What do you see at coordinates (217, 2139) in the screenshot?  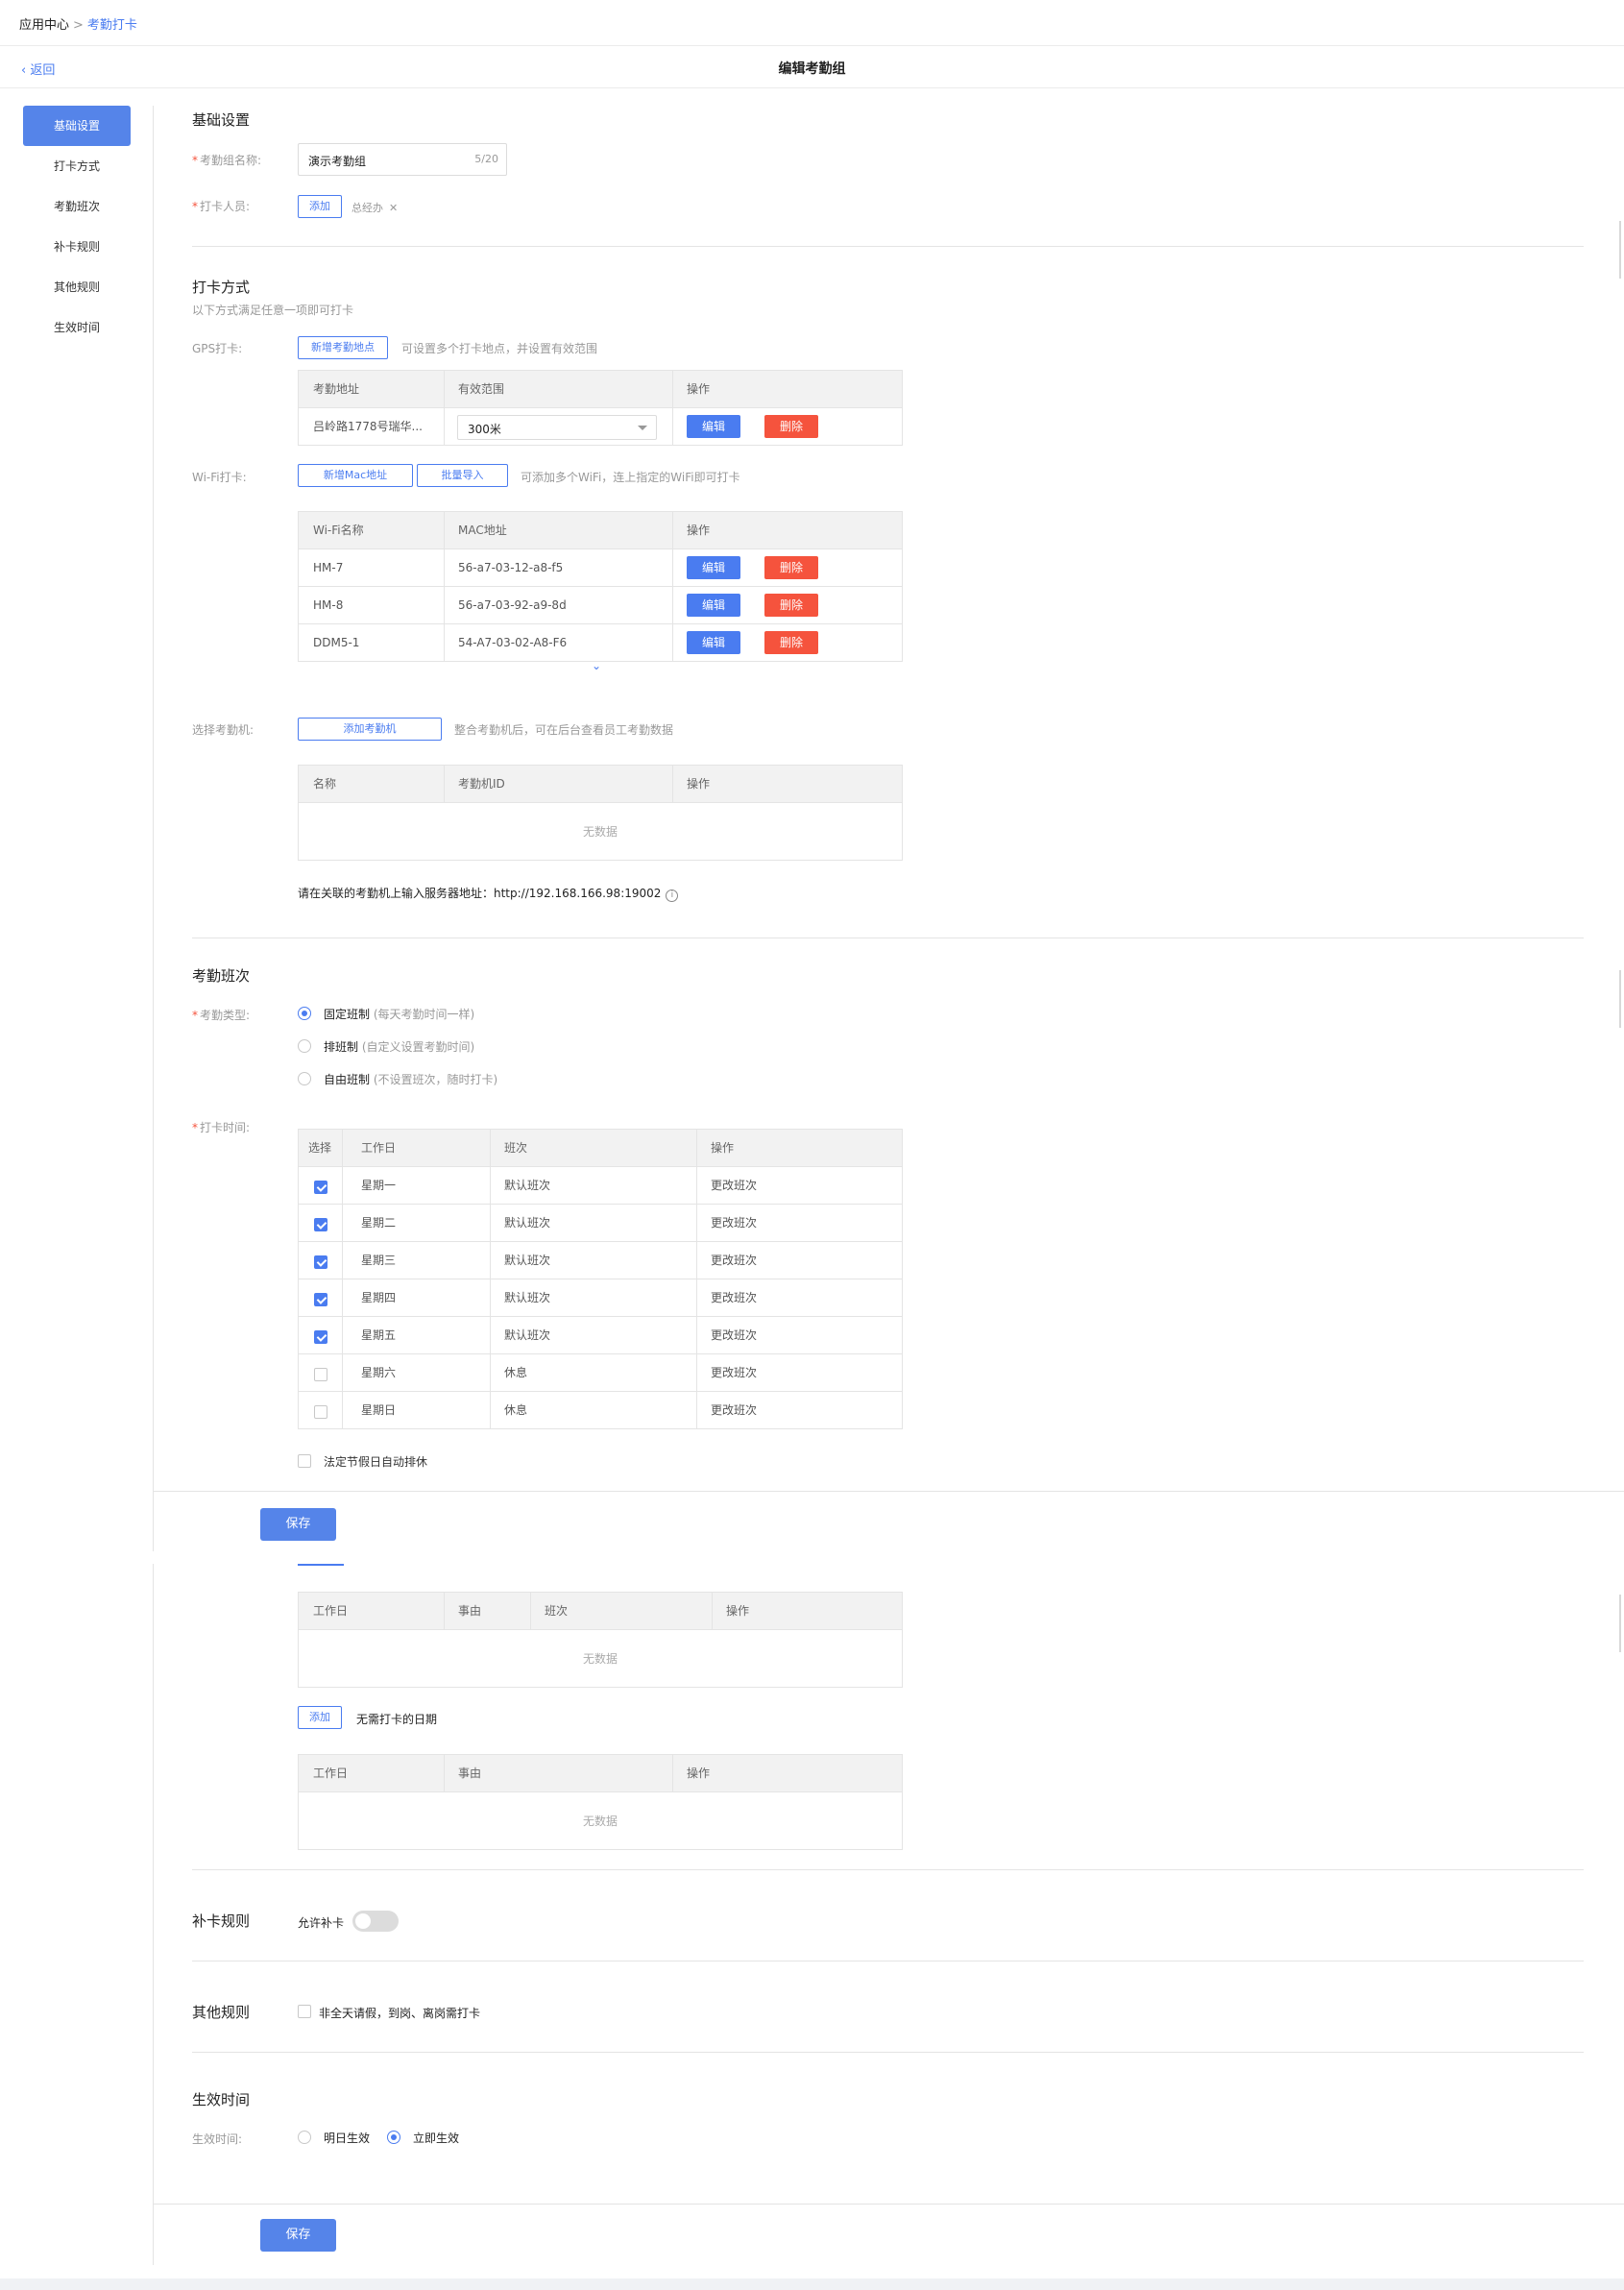 I see `effective-label: 生效时间:` at bounding box center [217, 2139].